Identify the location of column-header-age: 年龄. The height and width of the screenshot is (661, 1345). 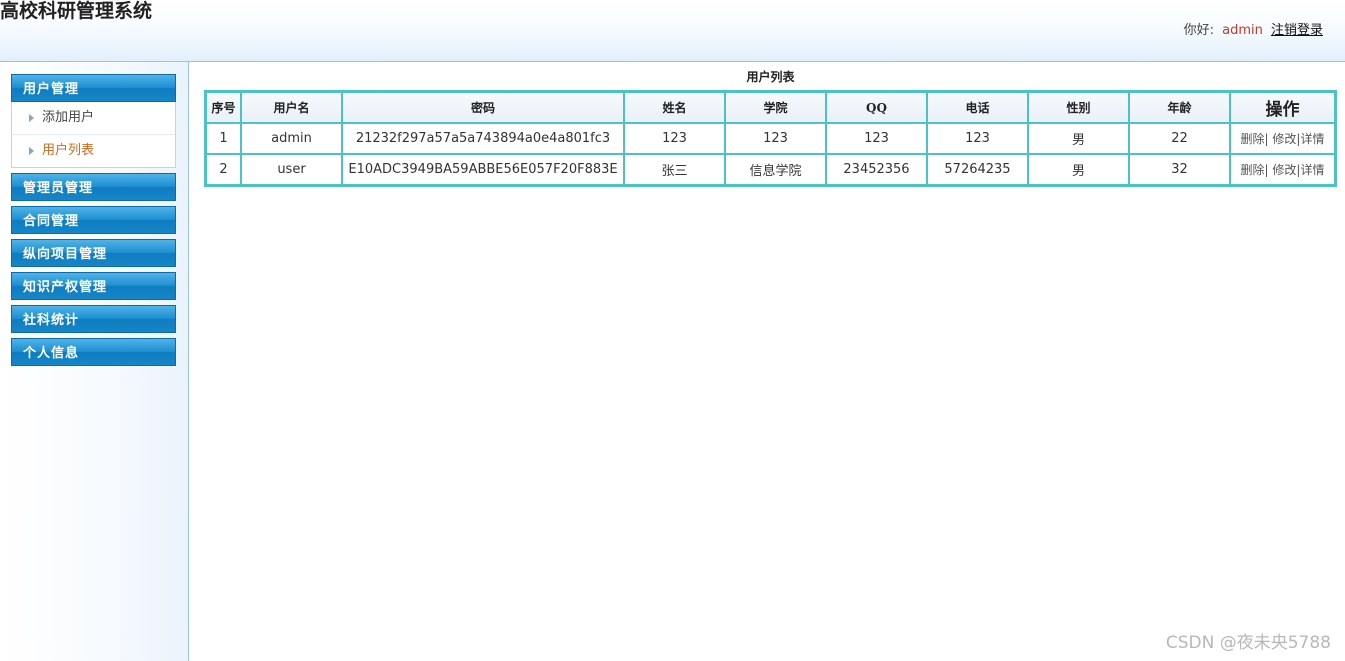
(1179, 107).